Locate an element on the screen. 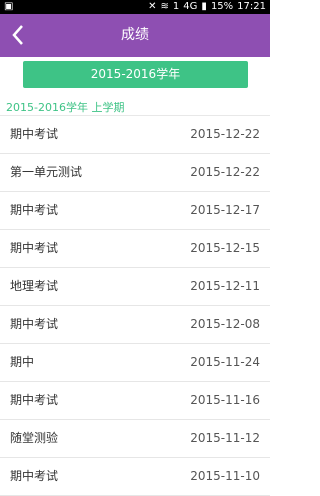  exam-date: 2015-12-08 is located at coordinates (225, 324).